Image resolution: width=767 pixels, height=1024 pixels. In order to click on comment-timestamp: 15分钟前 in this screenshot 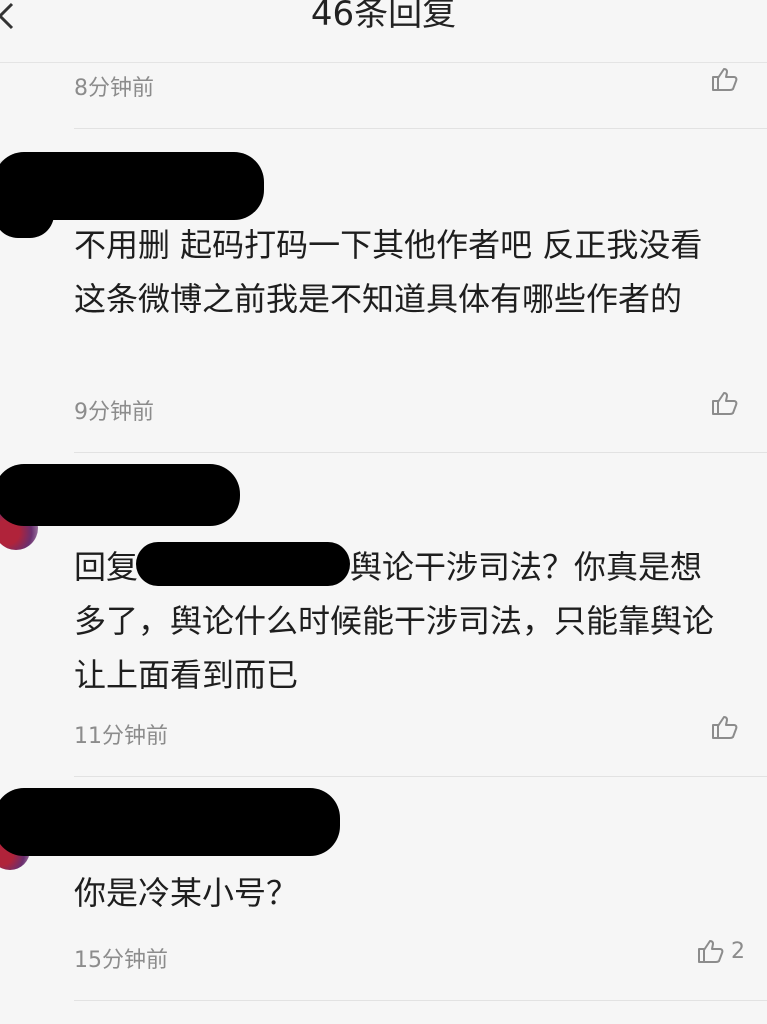, I will do `click(121, 960)`.